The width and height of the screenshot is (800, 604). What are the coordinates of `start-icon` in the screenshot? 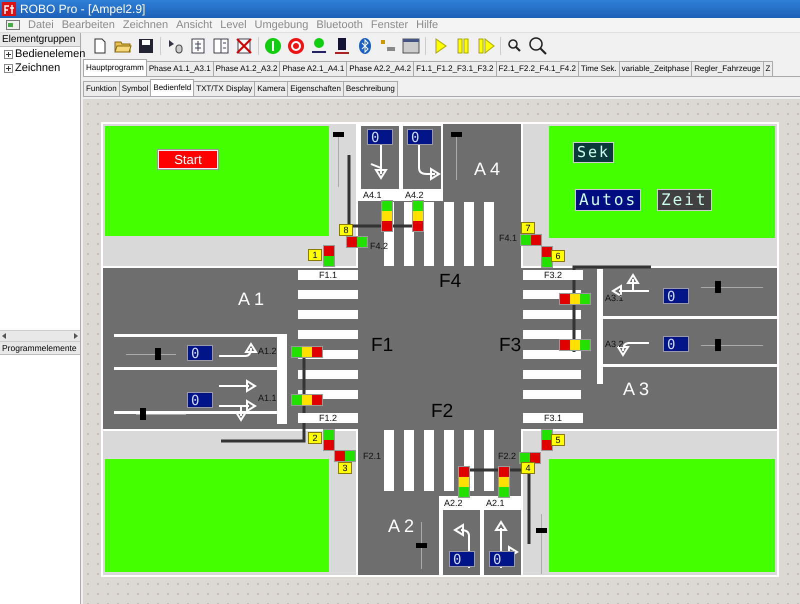 It's located at (273, 46).